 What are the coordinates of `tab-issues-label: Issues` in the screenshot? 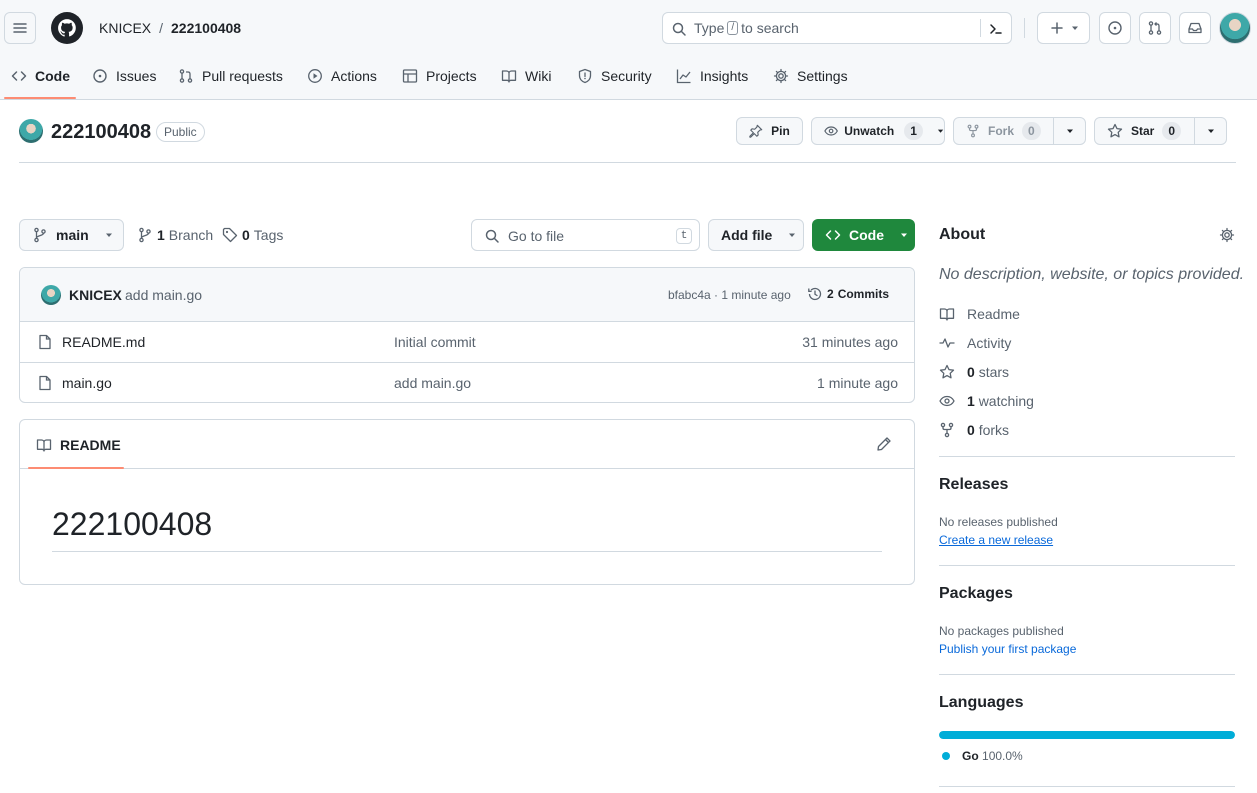 It's located at (136, 76).